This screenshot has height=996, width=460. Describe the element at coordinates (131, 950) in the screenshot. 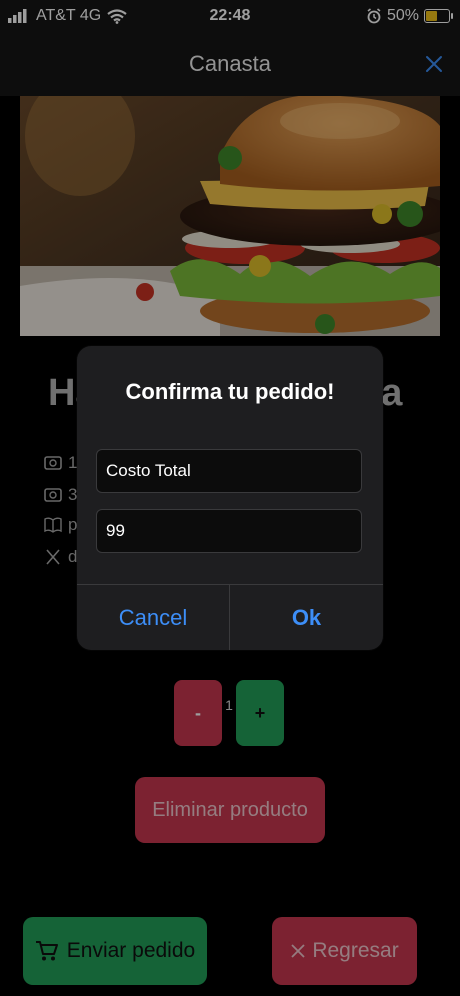

I see `send-order-label: Enviar pedido` at that location.